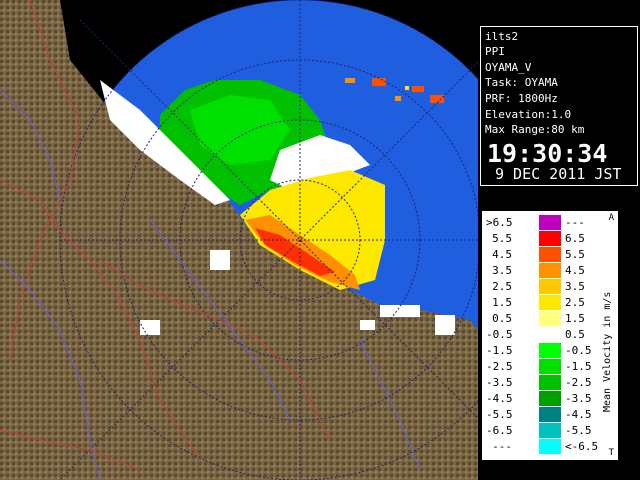 Image resolution: width=640 pixels, height=480 pixels. I want to click on legend-row-lower: -0.5, so click(499, 334).